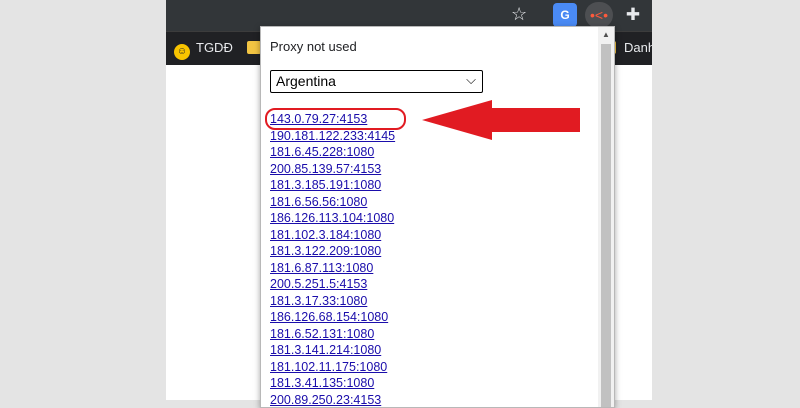 The width and height of the screenshot is (800, 408). Describe the element at coordinates (322, 383) in the screenshot. I see `proxy-link: 181.3.41.135:1080` at that location.